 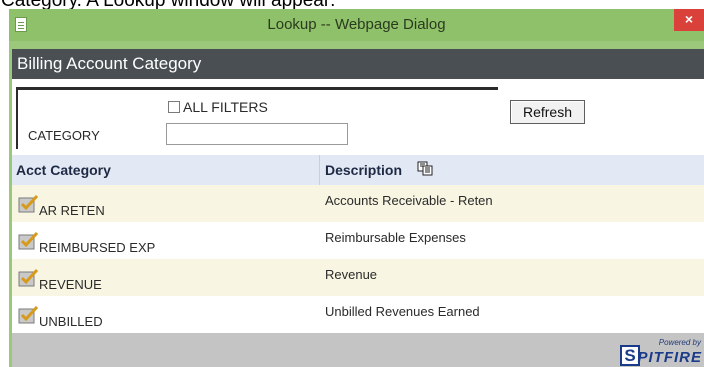 I want to click on acct-category-cell: REVENUE, so click(x=70, y=284).